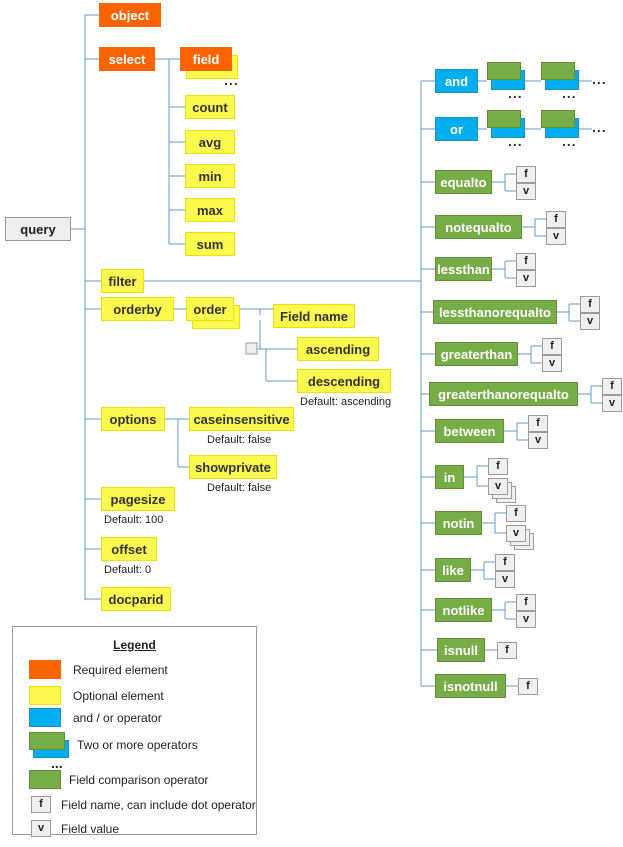 This screenshot has width=623, height=847. I want to click on node-lessthanorequalto: lessthanorequalto, so click(495, 312).